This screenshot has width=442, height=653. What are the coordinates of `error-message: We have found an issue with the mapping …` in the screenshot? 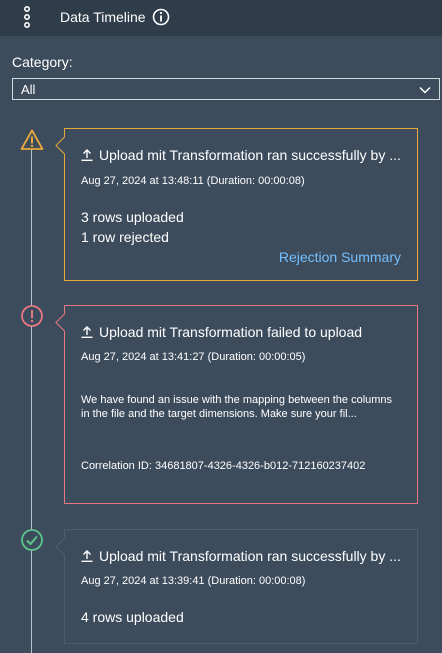 It's located at (237, 407).